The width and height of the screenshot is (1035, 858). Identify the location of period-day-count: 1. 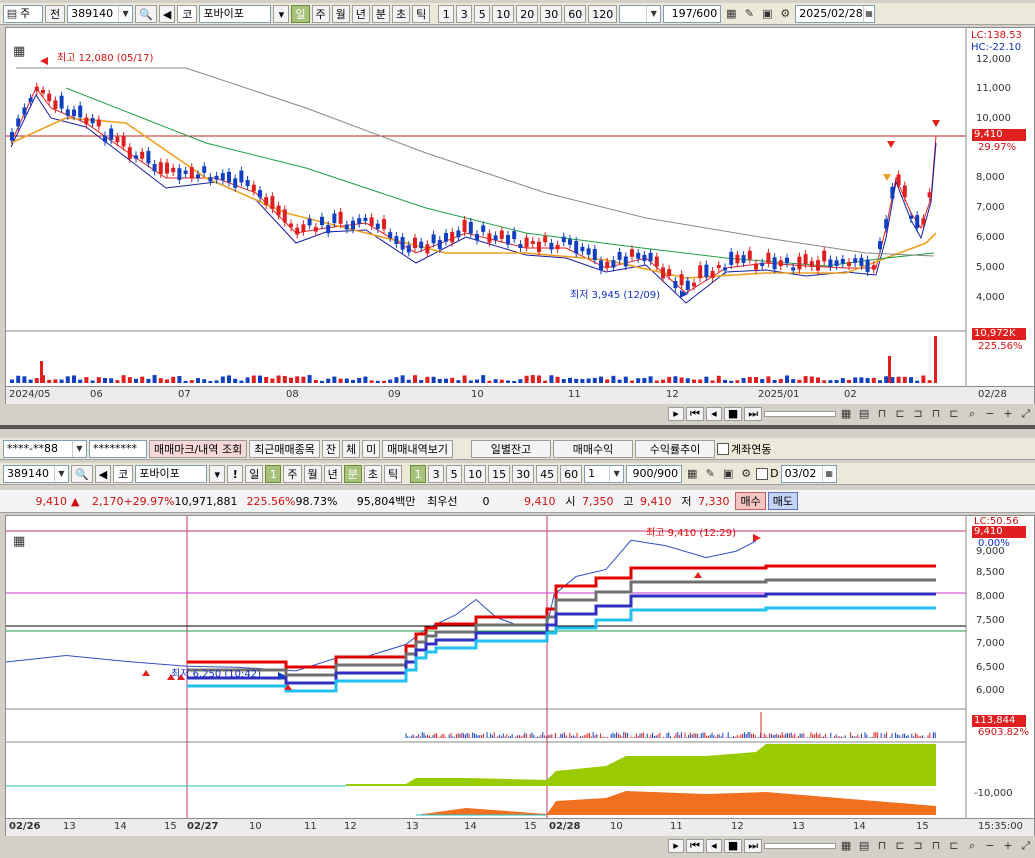
(273, 473).